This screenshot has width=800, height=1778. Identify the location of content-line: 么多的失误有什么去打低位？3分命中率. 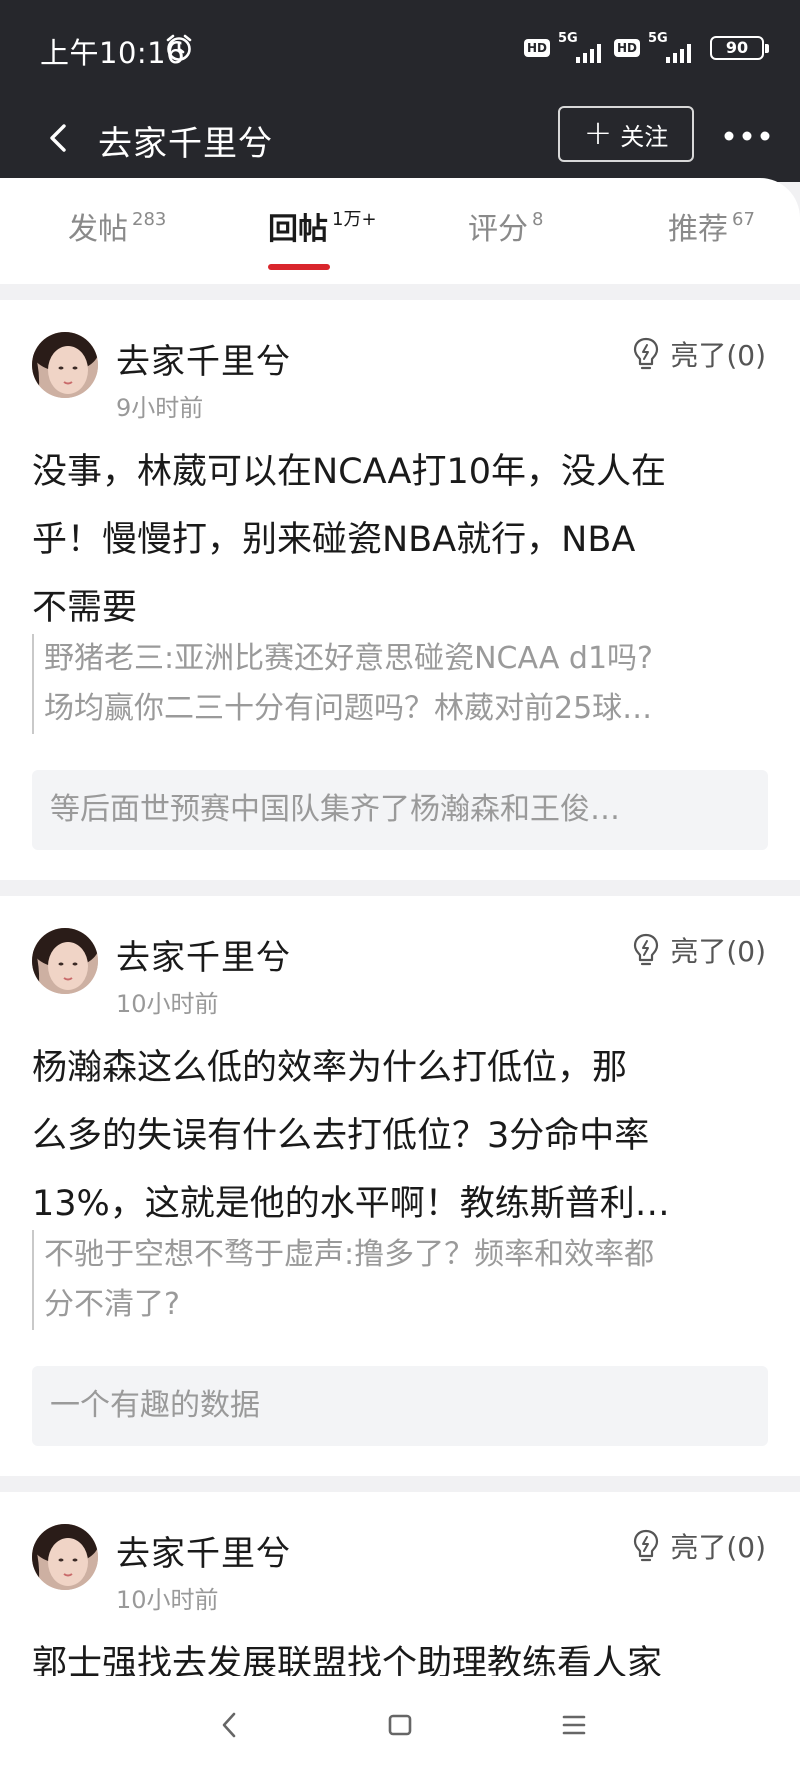
(341, 1136).